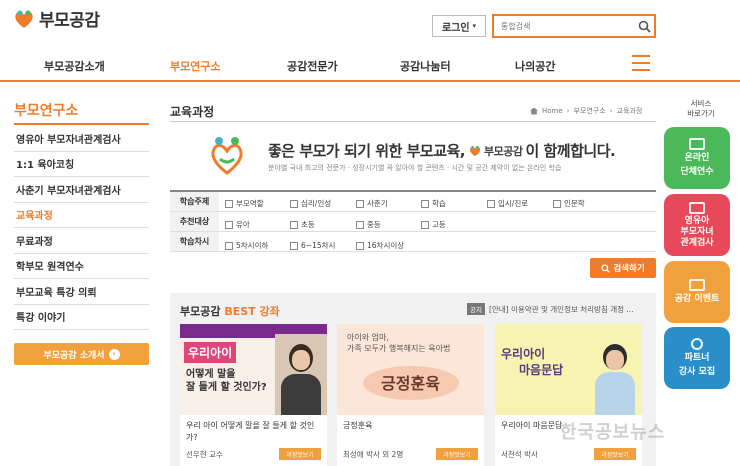 This screenshot has width=740, height=466. What do you see at coordinates (455, 28) in the screenshot?
I see `login-label: 로그인` at bounding box center [455, 28].